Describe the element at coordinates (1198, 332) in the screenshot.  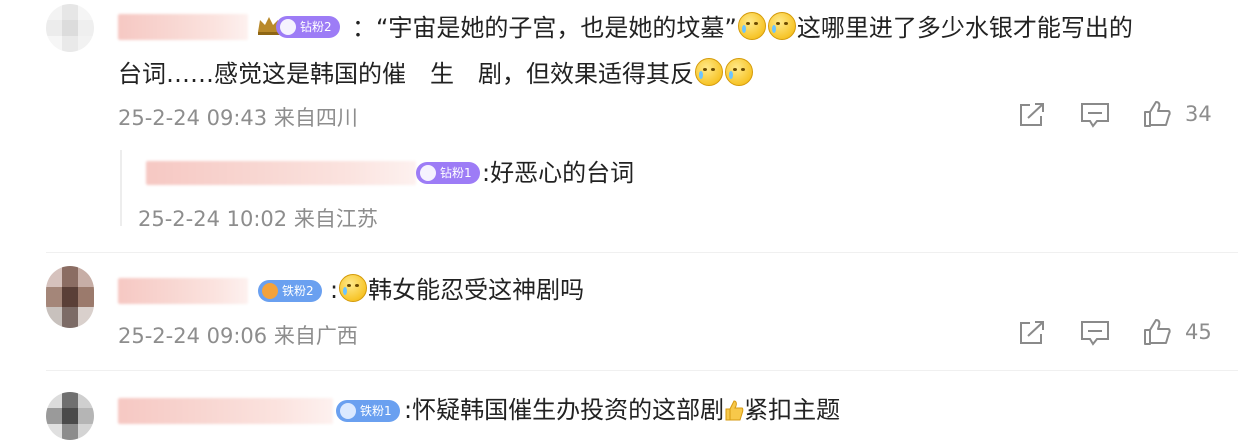
I see `like-count: 45` at that location.